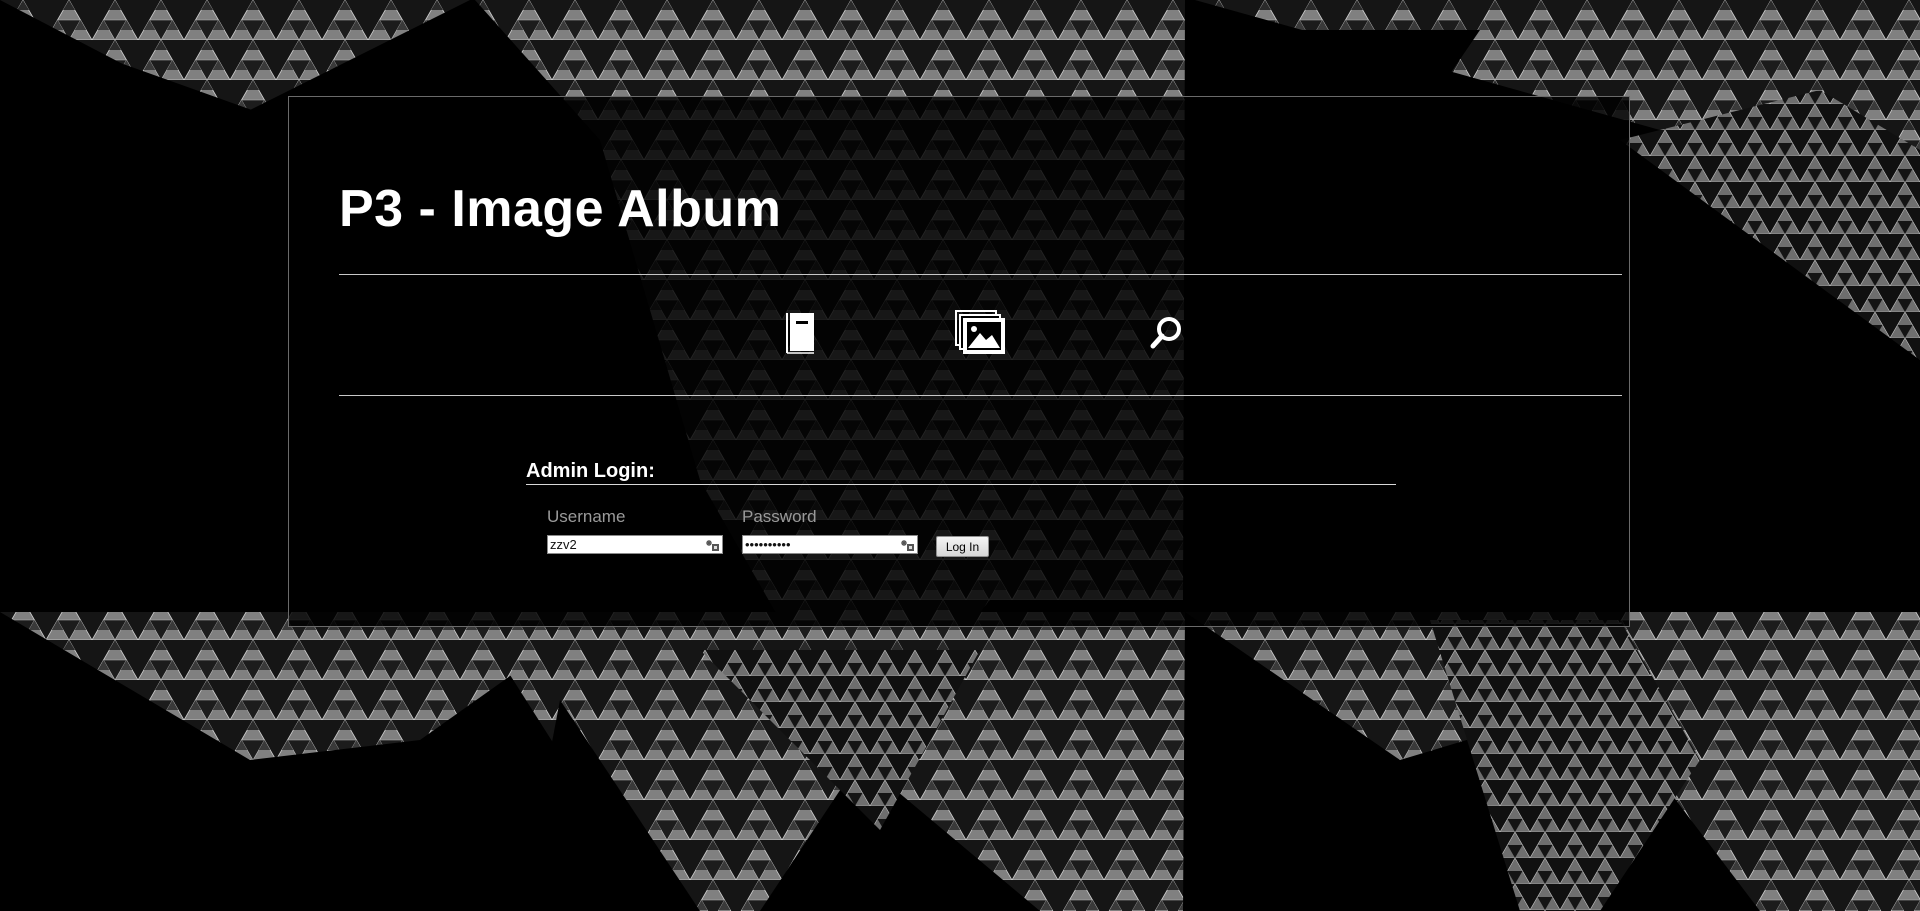 The image size is (1920, 911). Describe the element at coordinates (980, 274) in the screenshot. I see `header-divider` at that location.